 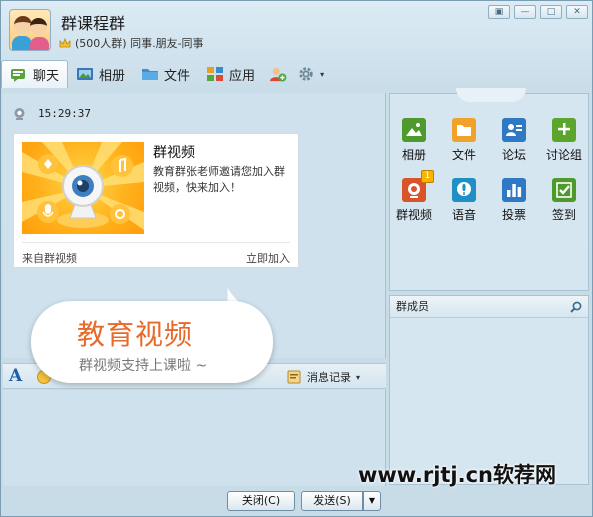 What do you see at coordinates (489, 189) in the screenshot?
I see `group-apps-panel: 相册 文件 论坛 讨论组 1 群视频 语音 投票 签到` at bounding box center [489, 189].